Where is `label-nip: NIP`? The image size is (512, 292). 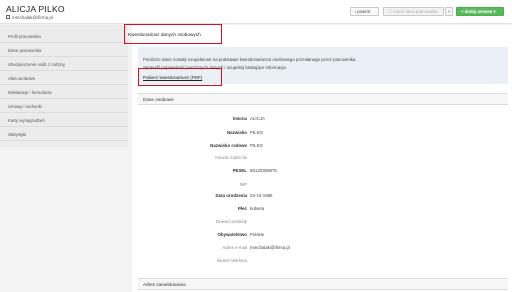 label-nip: NIP is located at coordinates (243, 184).